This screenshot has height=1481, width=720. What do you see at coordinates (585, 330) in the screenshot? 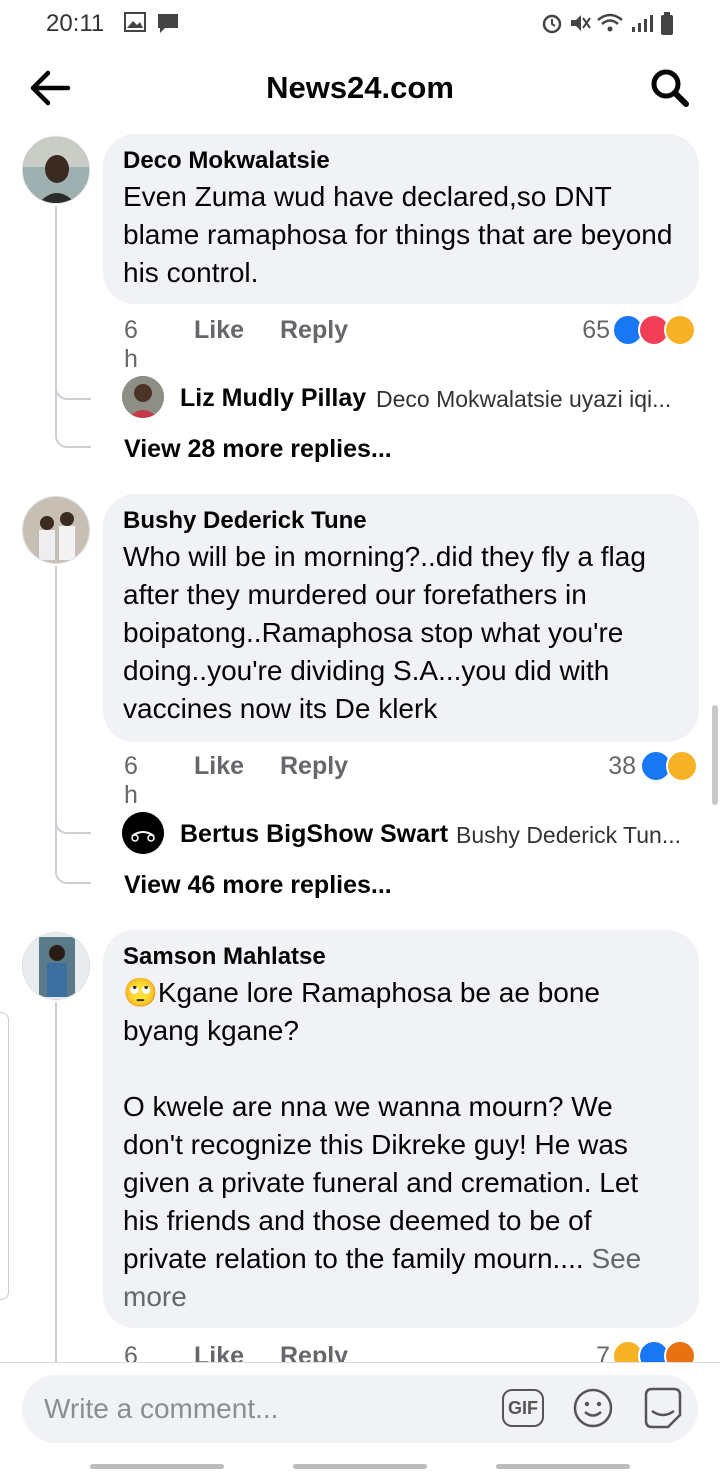
I see `reaction-count: 65` at bounding box center [585, 330].